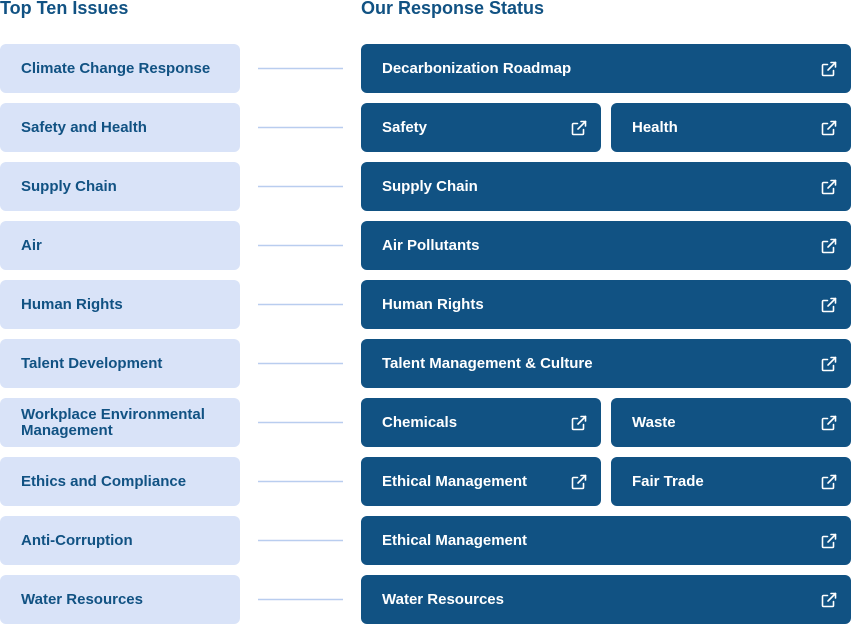  What do you see at coordinates (430, 186) in the screenshot?
I see `response-label: Supply Chain` at bounding box center [430, 186].